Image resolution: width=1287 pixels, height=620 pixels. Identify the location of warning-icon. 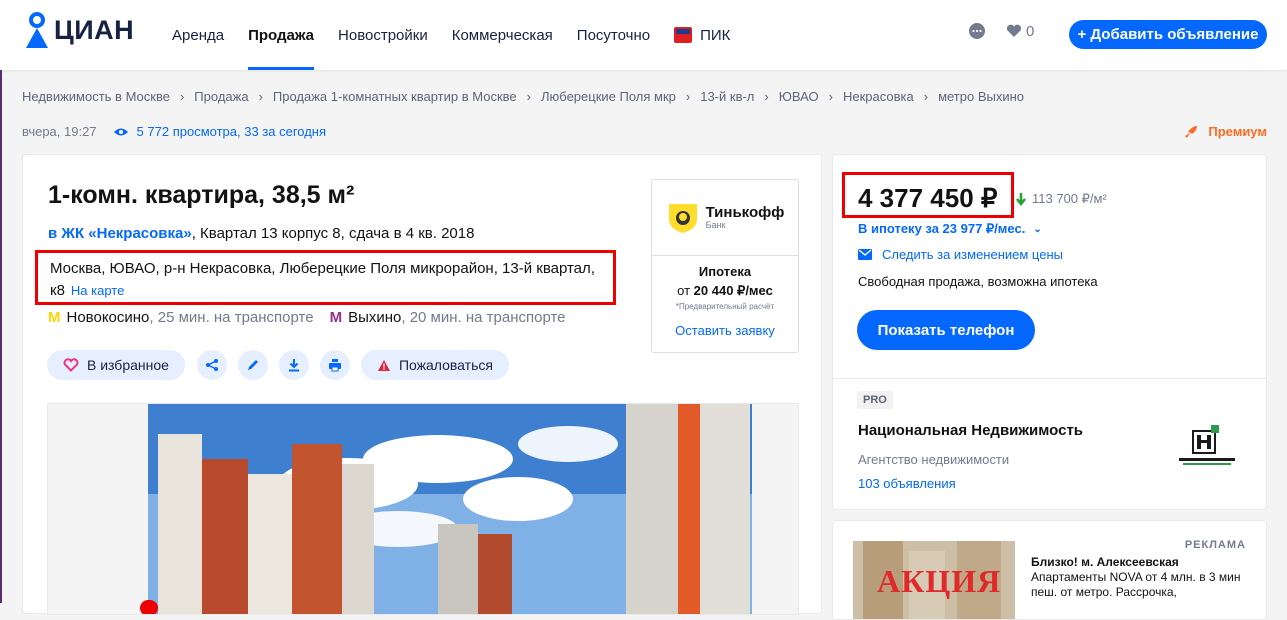
(383, 365).